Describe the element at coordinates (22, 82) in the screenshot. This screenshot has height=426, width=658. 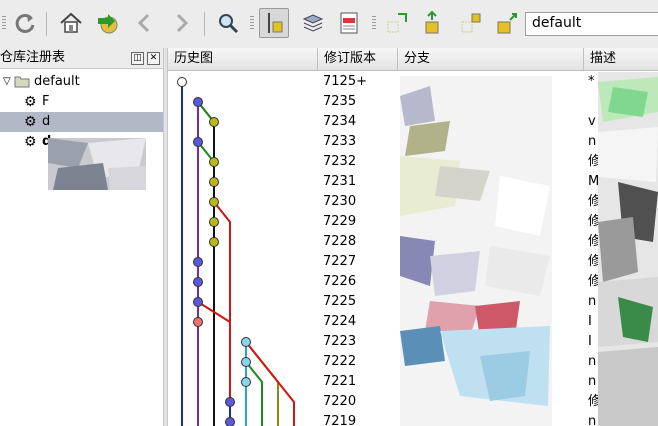
I see `folder-icon` at that location.